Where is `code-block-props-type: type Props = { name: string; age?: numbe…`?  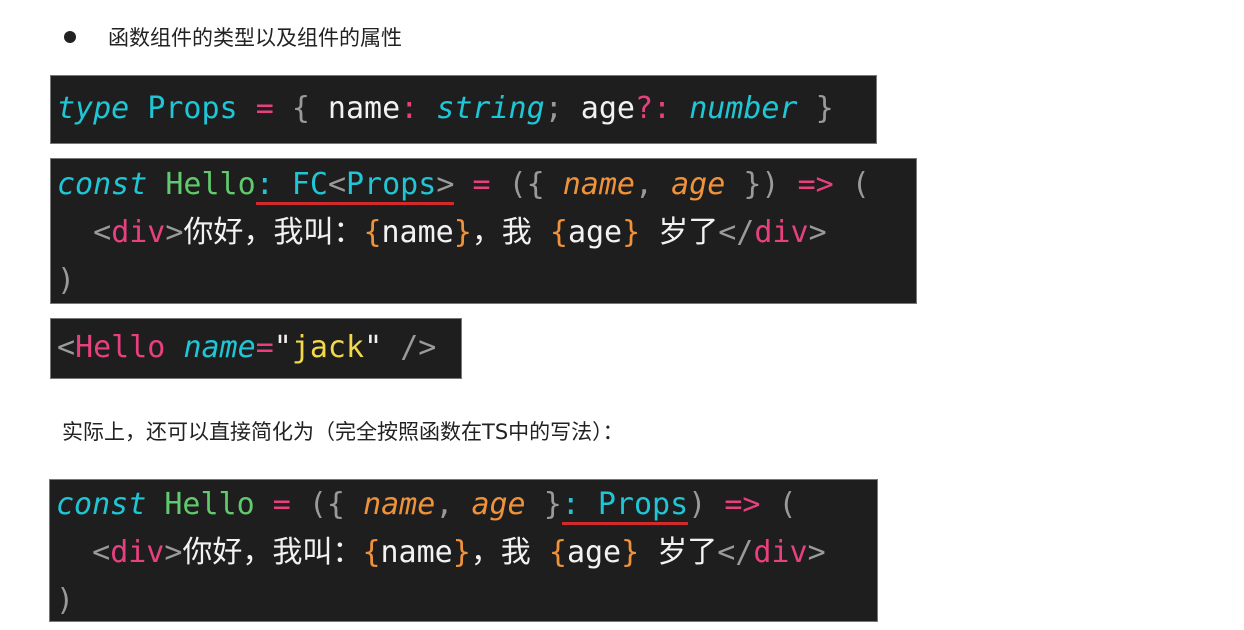
code-block-props-type: type Props = { name: string; age?: numbe… is located at coordinates (463, 109).